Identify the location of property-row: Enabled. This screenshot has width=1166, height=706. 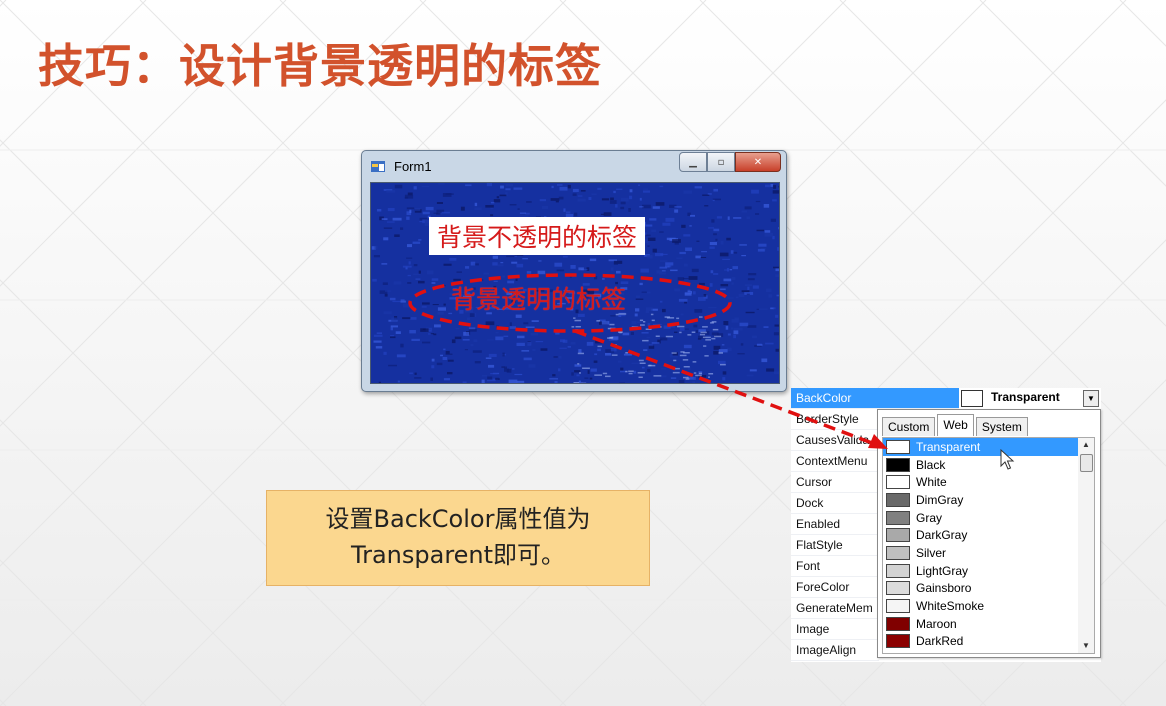
(835, 524).